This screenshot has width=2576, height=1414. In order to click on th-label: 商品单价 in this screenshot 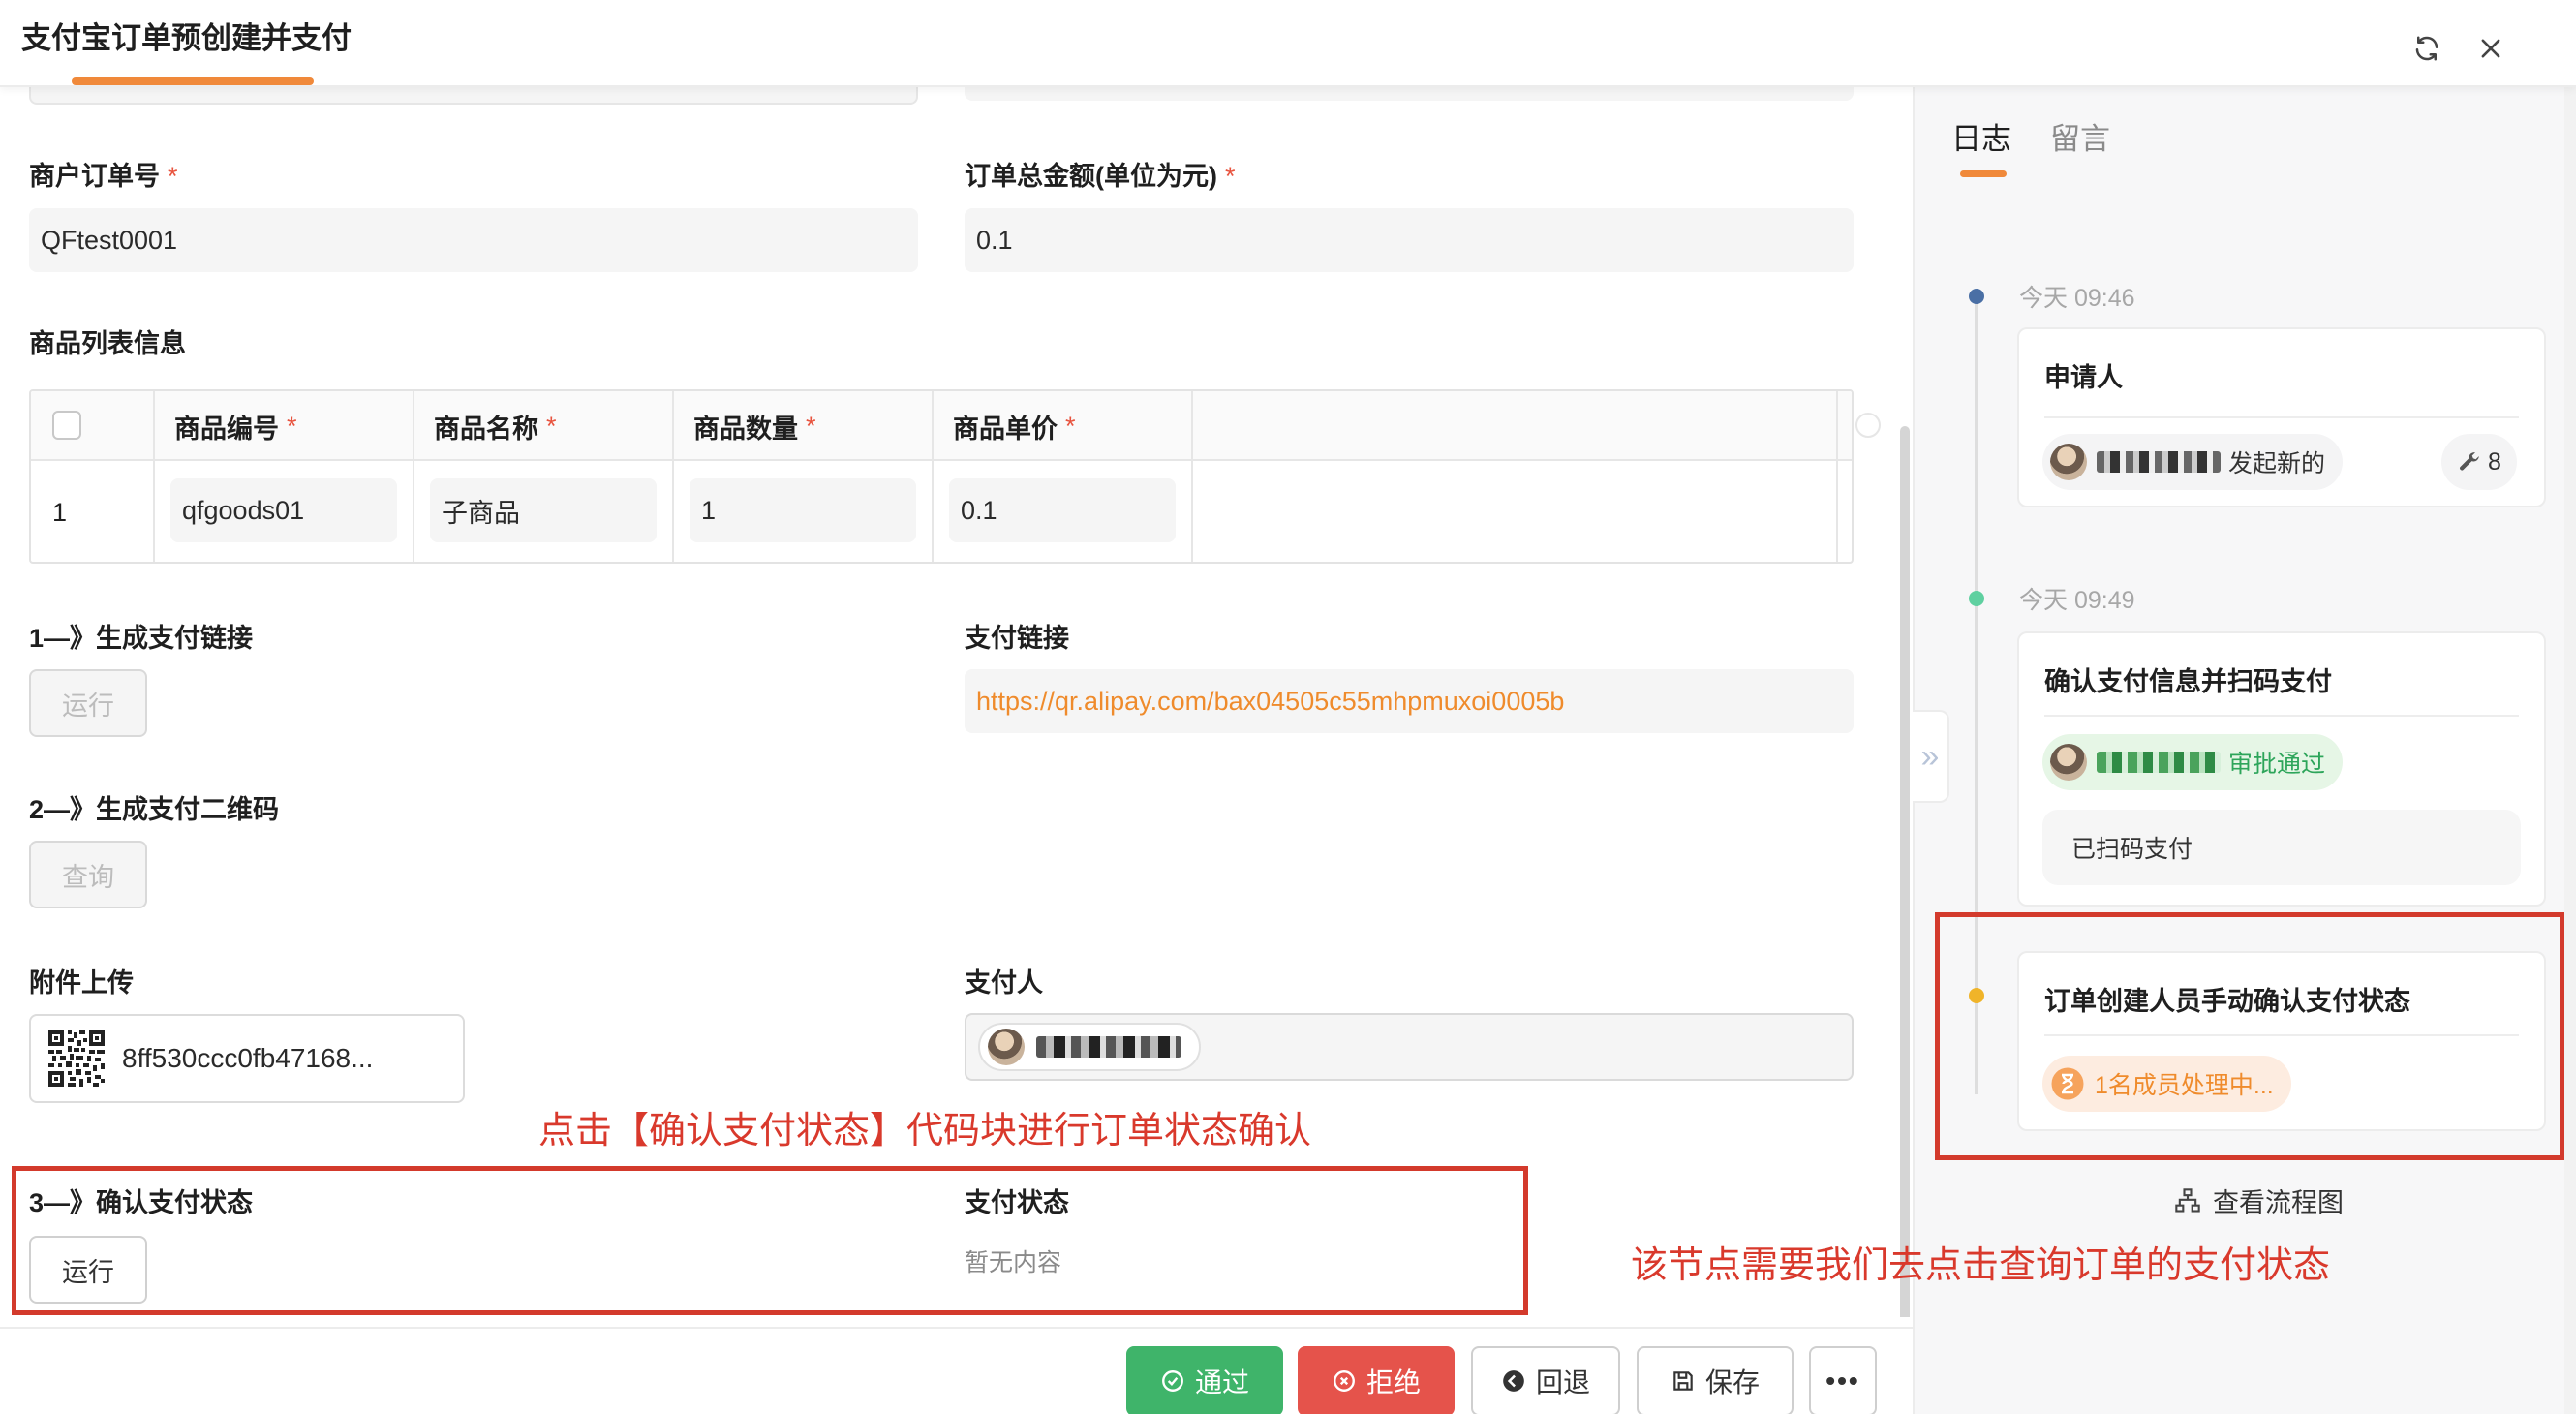, I will do `click(1005, 429)`.